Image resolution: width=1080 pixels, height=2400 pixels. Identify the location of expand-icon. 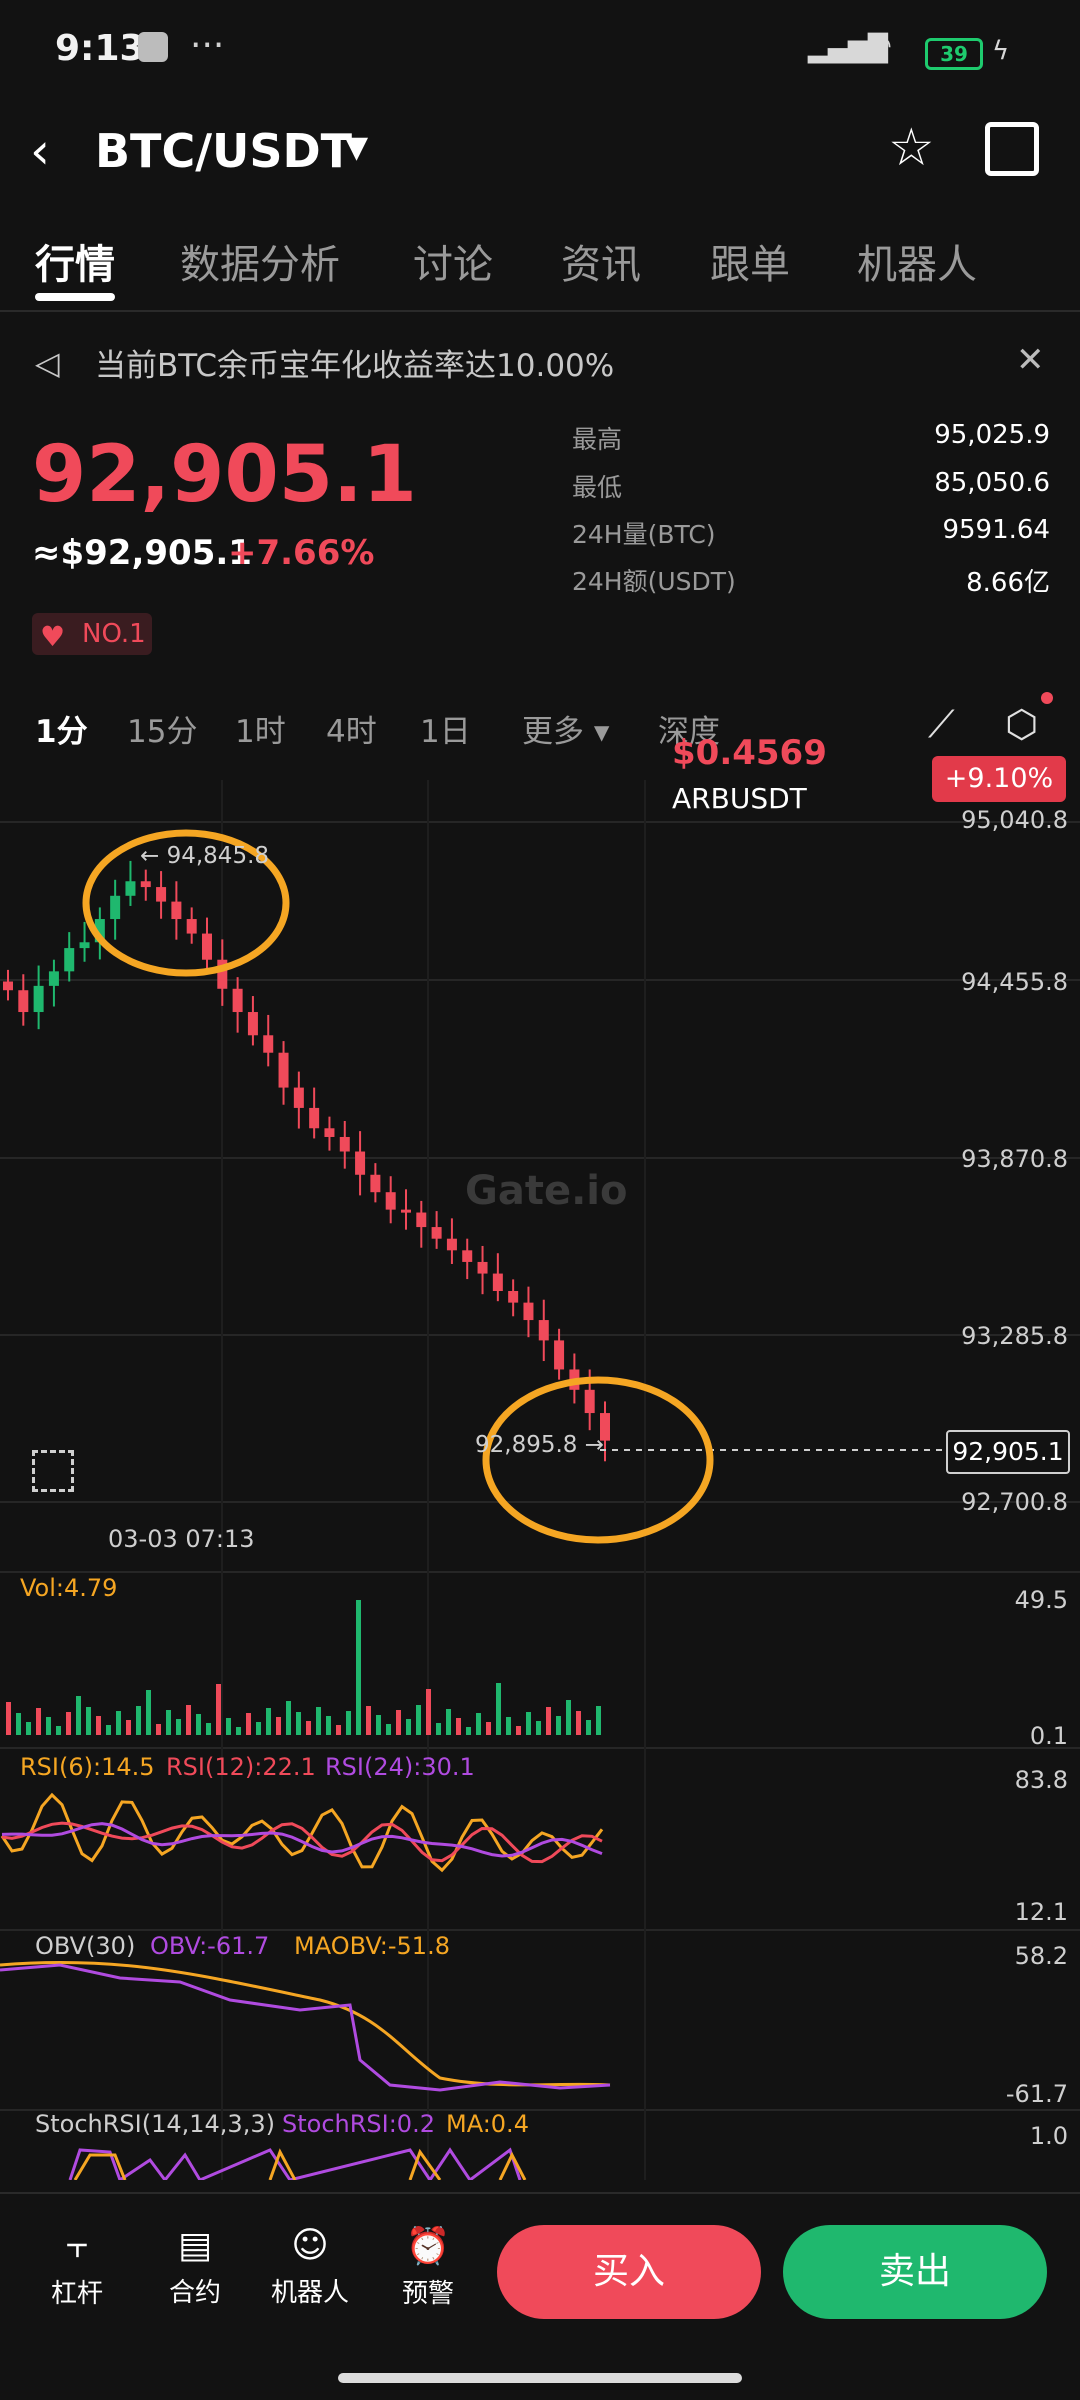
(53, 1471).